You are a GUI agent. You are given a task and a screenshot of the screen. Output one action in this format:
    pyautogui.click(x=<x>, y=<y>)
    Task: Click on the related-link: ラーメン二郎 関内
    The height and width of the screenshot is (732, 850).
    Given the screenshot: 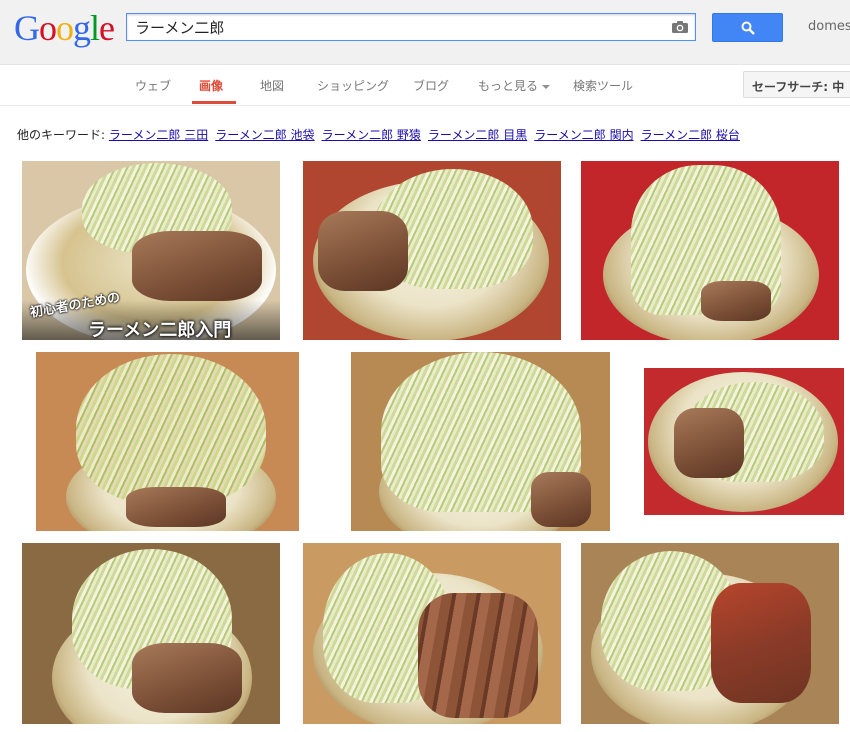 What is the action you would take?
    pyautogui.click(x=583, y=135)
    